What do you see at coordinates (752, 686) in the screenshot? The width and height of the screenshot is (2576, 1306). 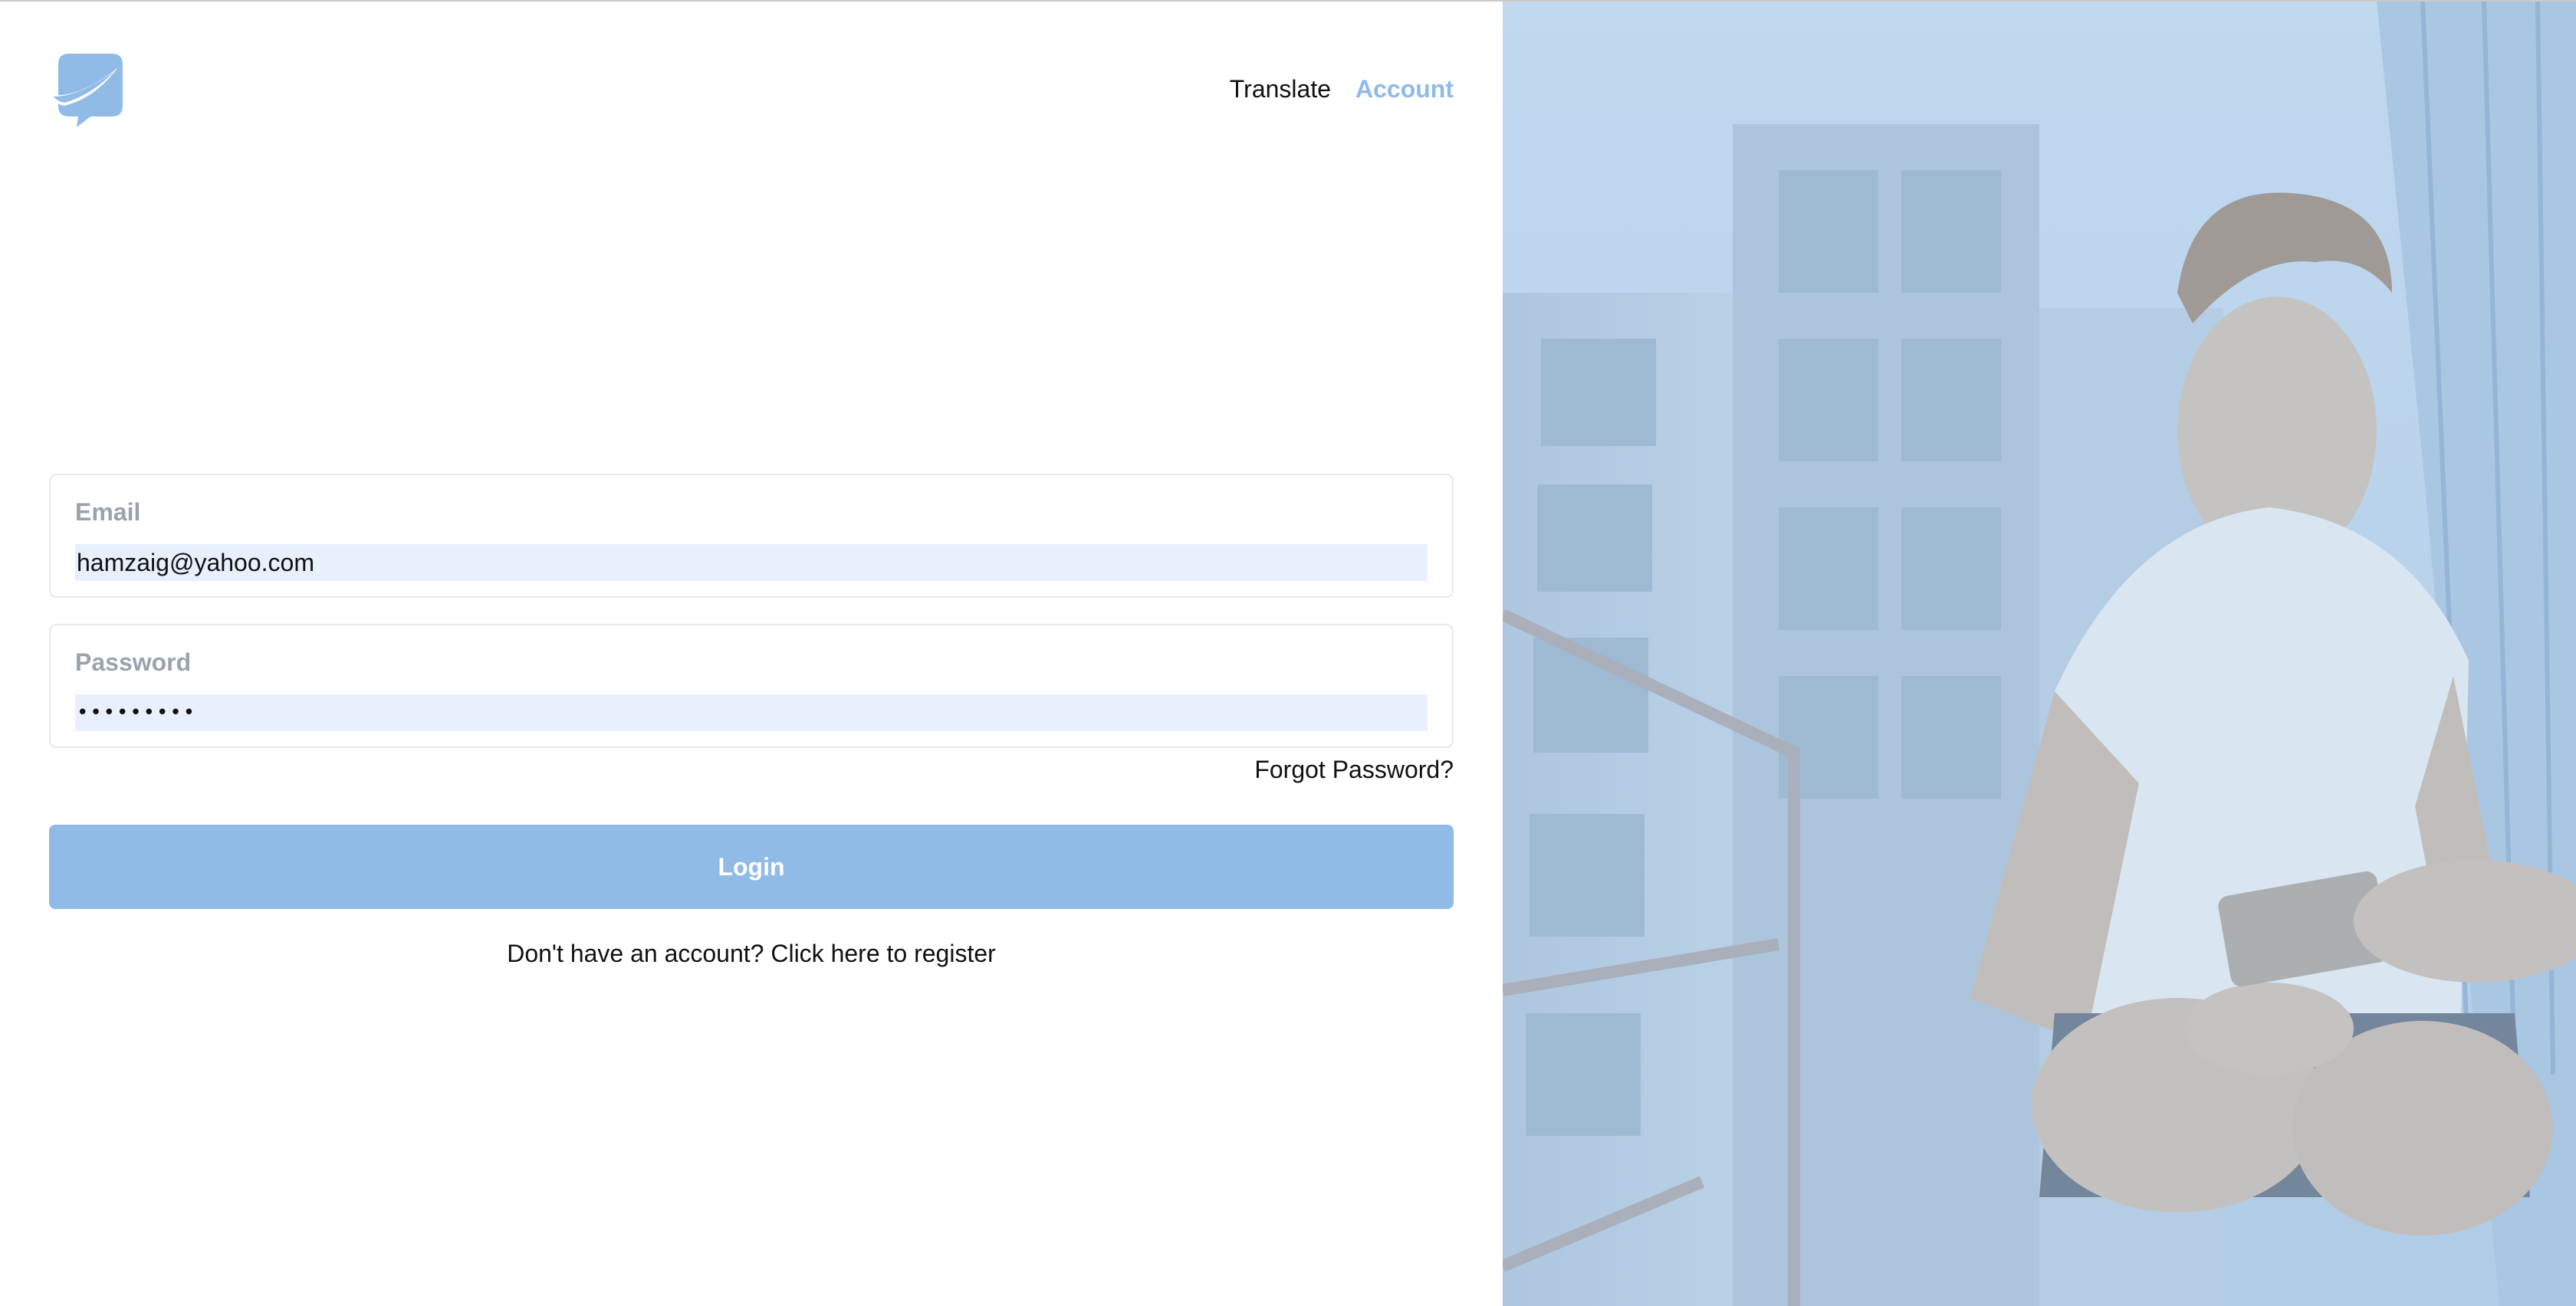 I see `password-field: Password` at bounding box center [752, 686].